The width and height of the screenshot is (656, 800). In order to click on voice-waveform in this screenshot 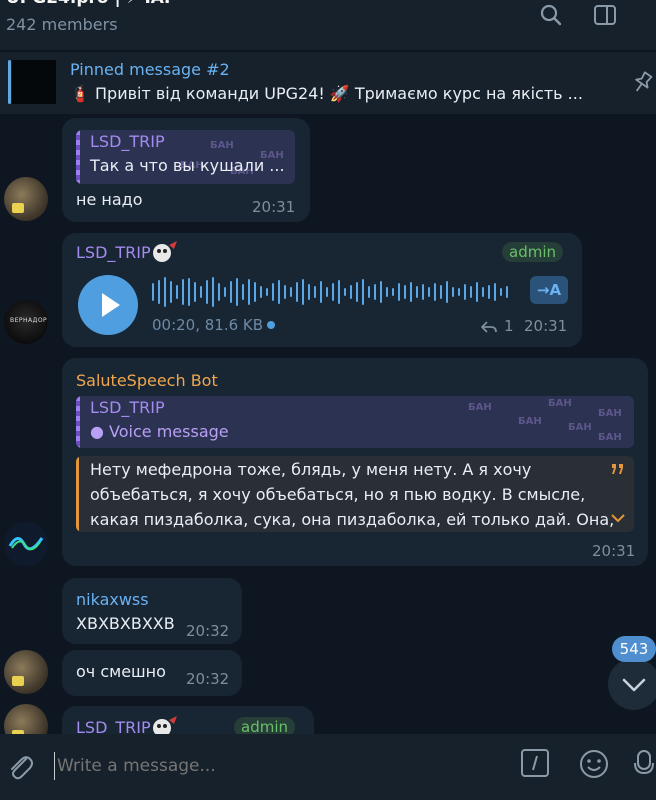, I will do `click(335, 292)`.